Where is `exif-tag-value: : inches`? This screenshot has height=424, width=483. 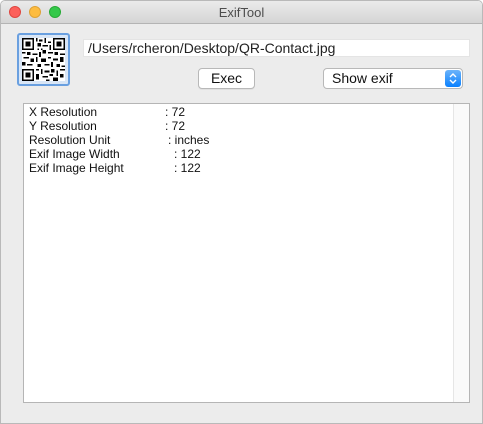
exif-tag-value: : inches is located at coordinates (189, 140).